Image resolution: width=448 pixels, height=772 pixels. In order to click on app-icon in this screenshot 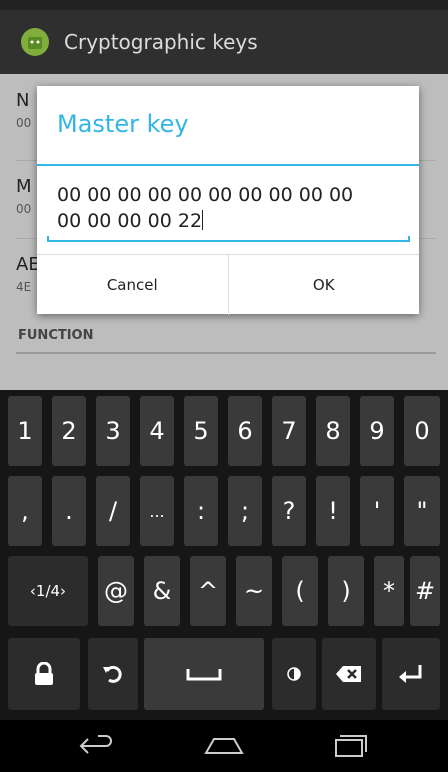, I will do `click(35, 42)`.